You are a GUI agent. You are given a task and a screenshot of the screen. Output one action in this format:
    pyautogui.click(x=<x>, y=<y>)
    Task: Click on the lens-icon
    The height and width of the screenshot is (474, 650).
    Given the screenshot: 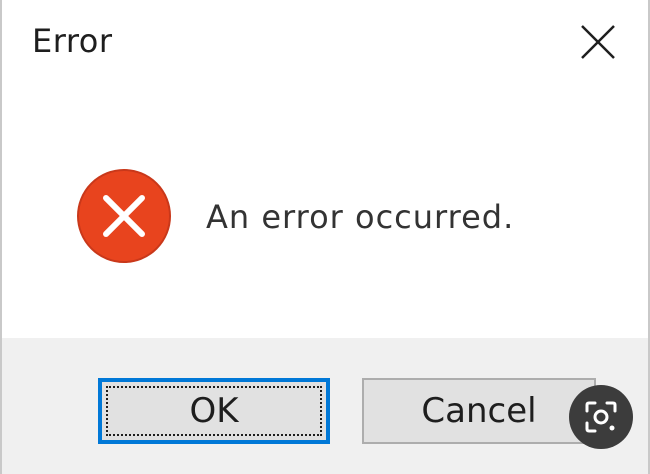 What is the action you would take?
    pyautogui.click(x=601, y=417)
    